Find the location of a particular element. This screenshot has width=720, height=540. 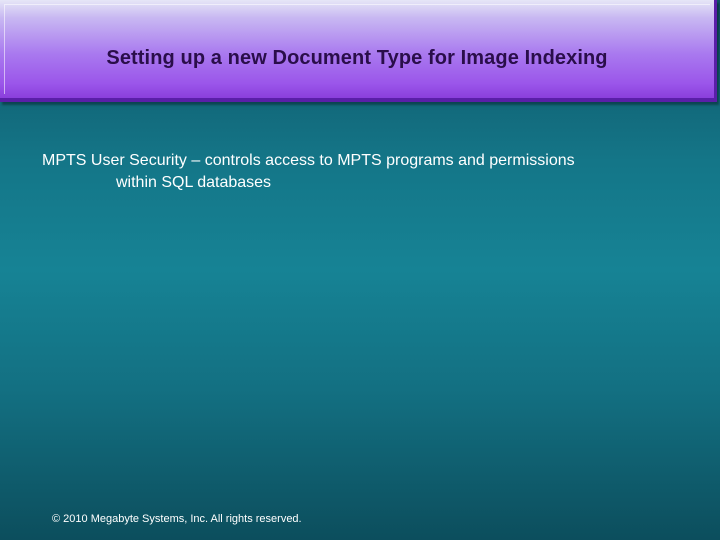

body-line-2: within SQL databases is located at coordinates (194, 182).